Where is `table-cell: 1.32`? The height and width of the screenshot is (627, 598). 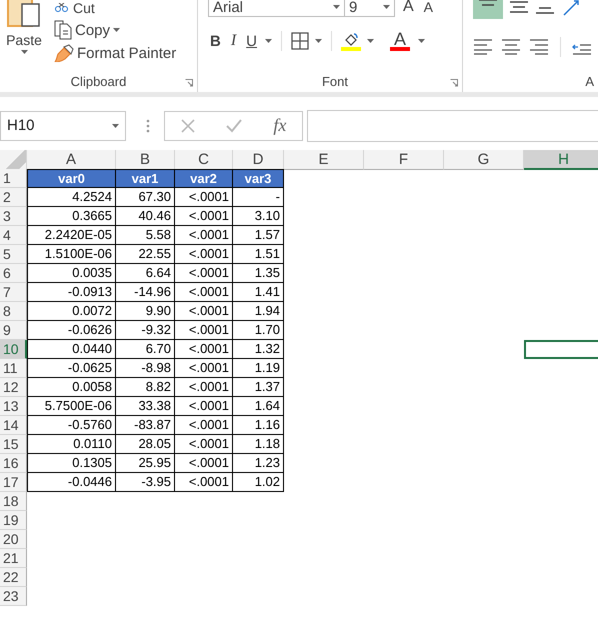
table-cell: 1.32 is located at coordinates (258, 349).